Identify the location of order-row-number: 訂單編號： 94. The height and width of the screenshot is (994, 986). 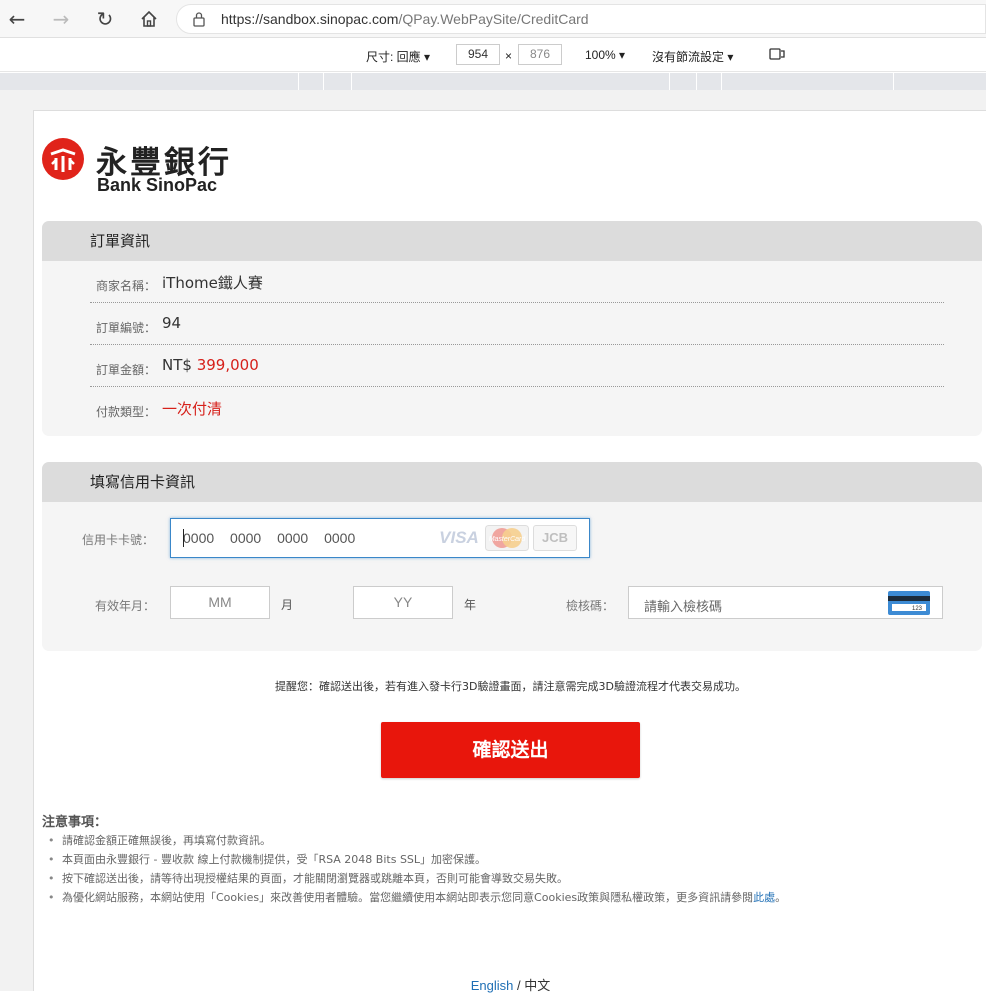
(517, 324).